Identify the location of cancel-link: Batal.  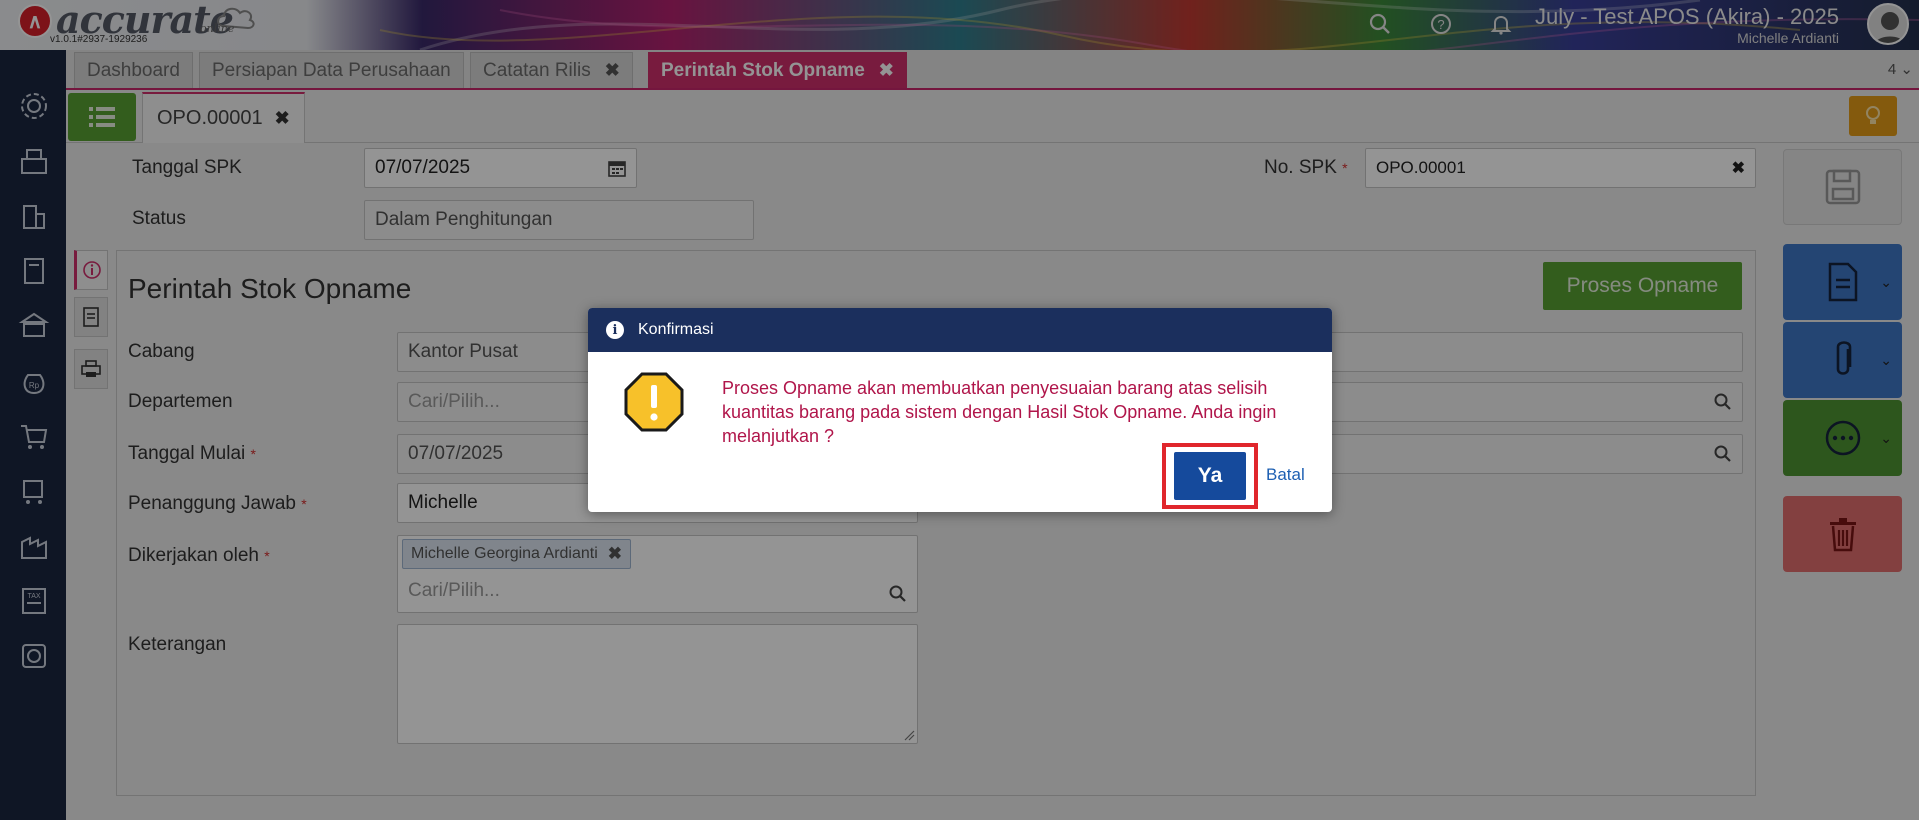
(1285, 475).